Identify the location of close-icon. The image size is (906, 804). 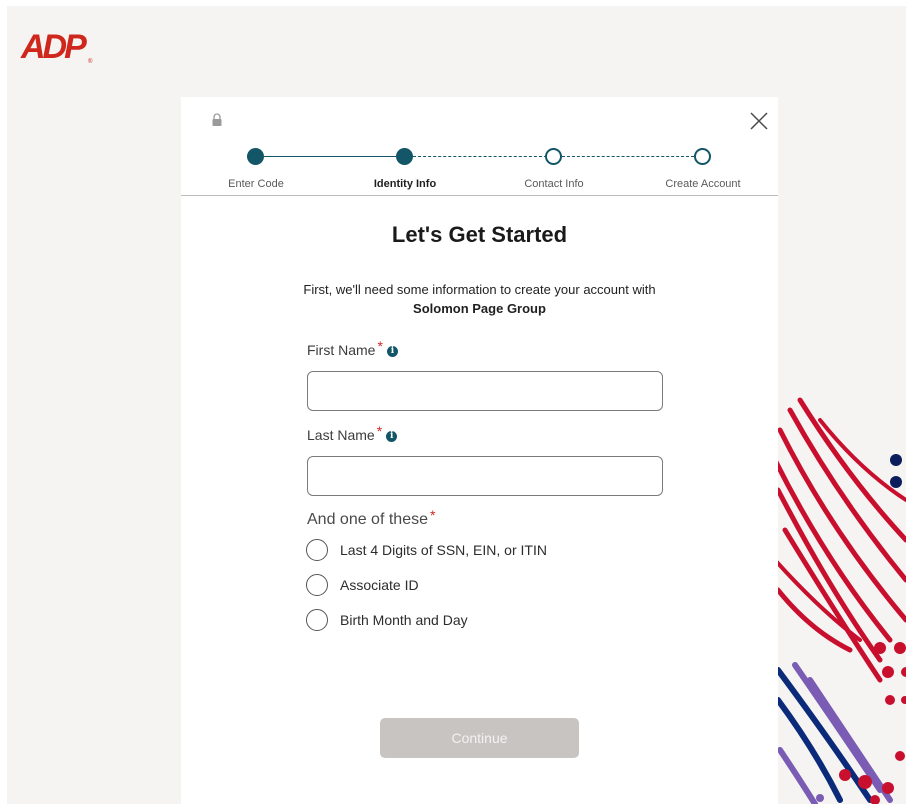
(759, 121).